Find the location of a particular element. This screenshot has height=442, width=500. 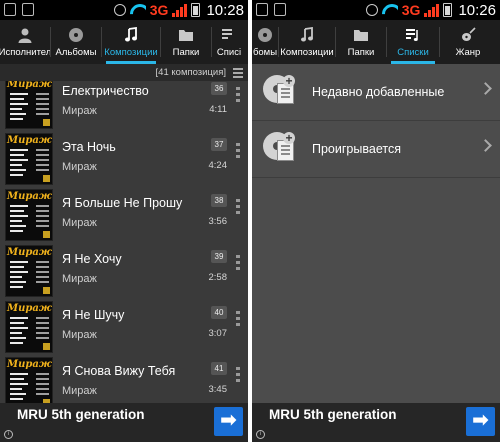

track-duration: 4:11 is located at coordinates (218, 109).